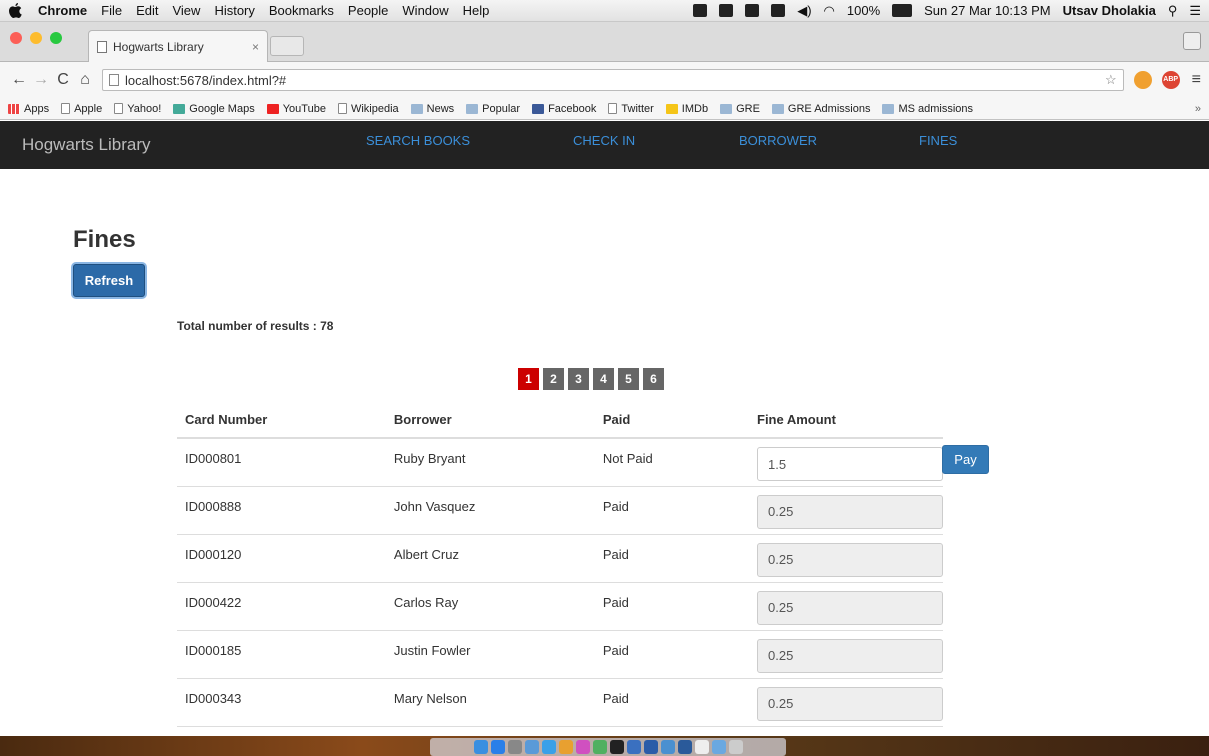 The image size is (1209, 756). What do you see at coordinates (490, 462) in the screenshot?
I see `borrower-cell: Ruby Bryant` at bounding box center [490, 462].